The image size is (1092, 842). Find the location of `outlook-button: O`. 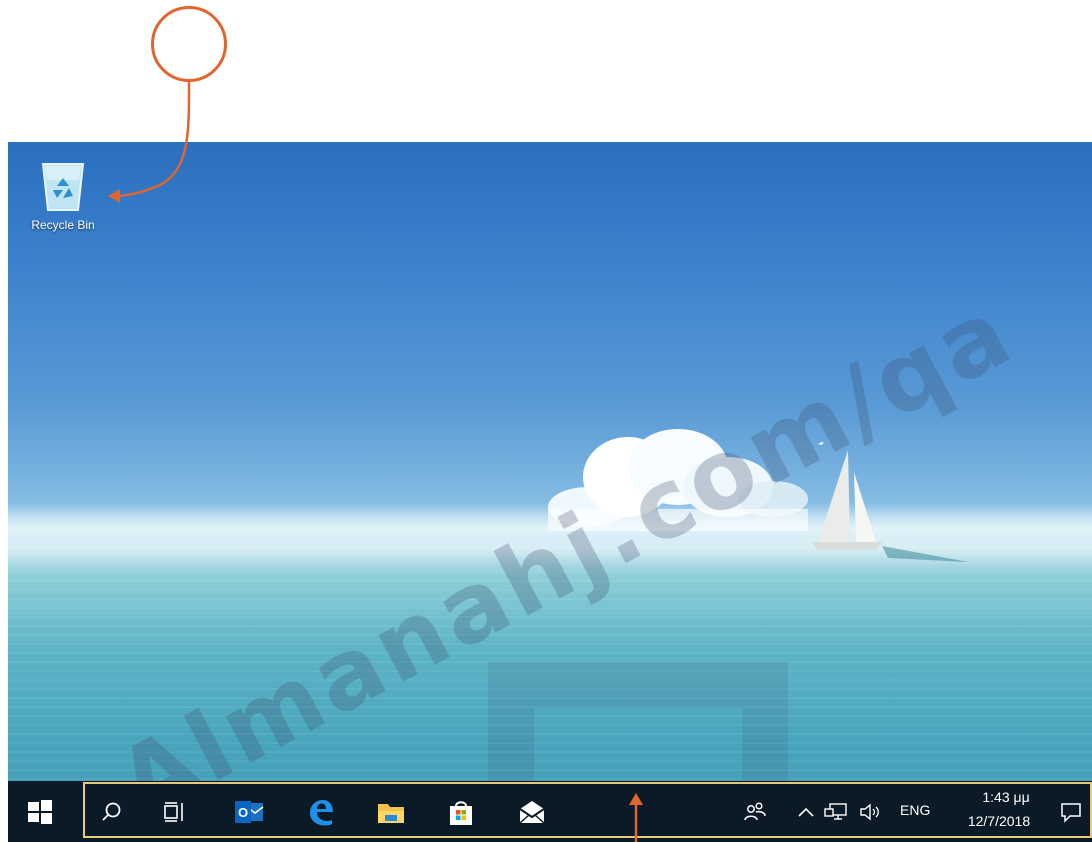

outlook-button: O is located at coordinates (249, 812).